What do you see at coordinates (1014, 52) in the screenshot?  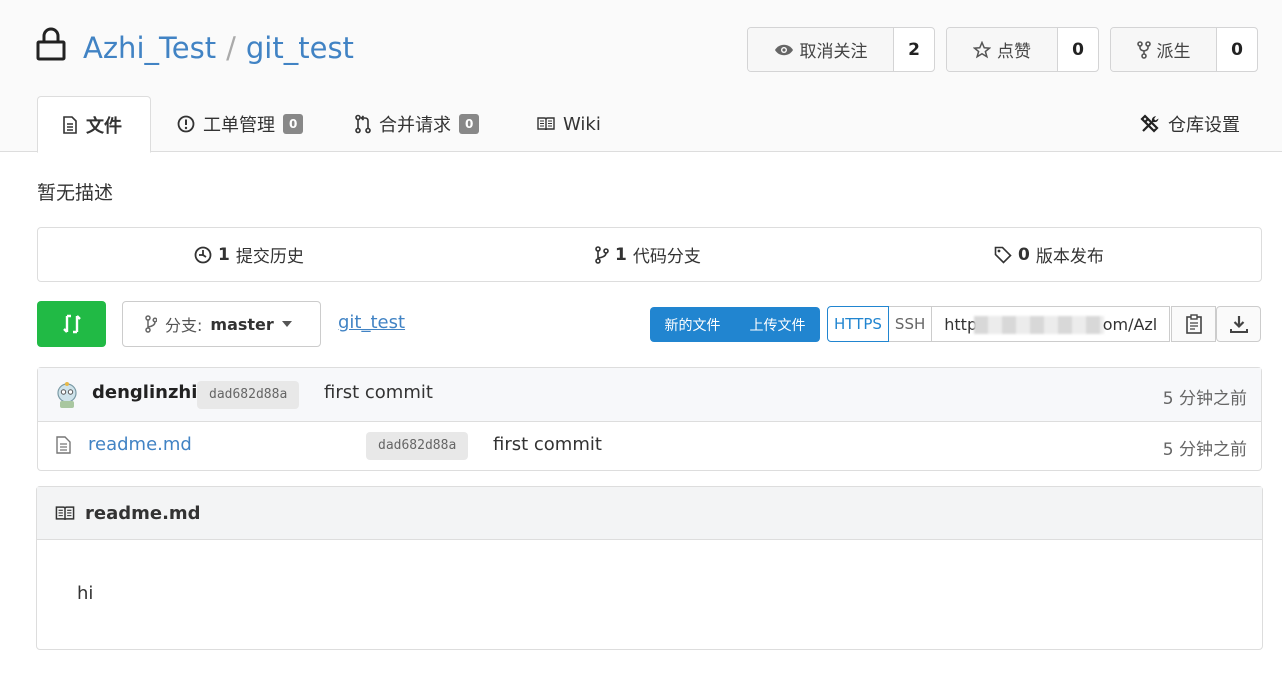 I see `star-label: 点赞` at bounding box center [1014, 52].